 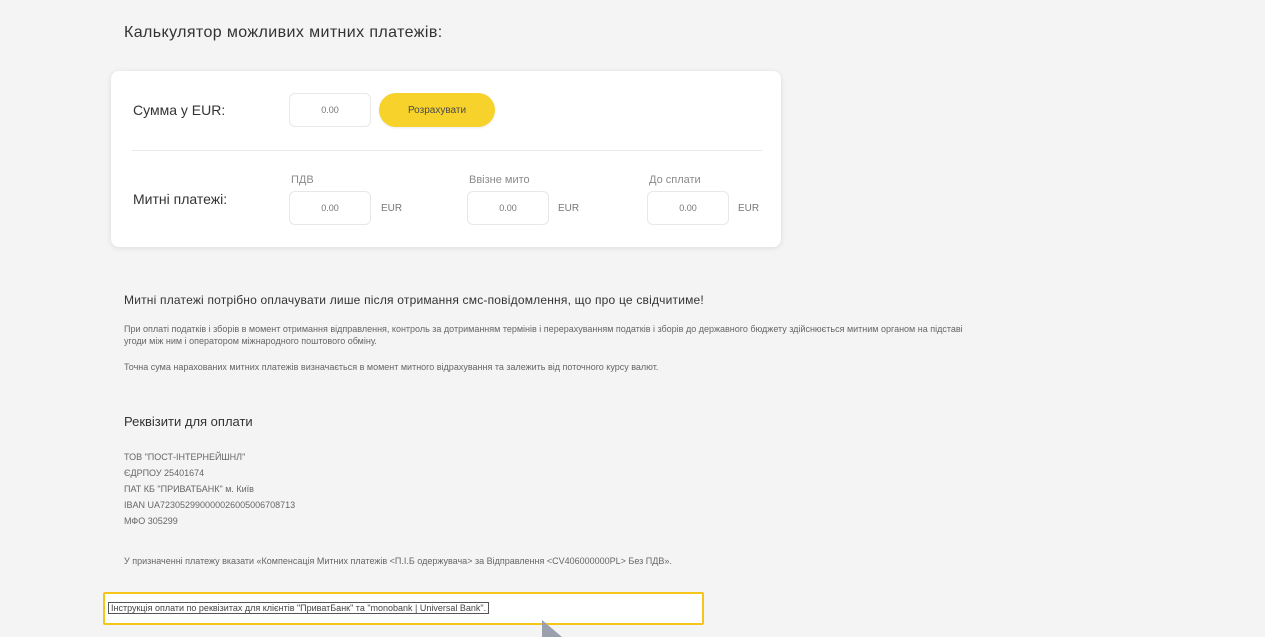 I want to click on requisite-company: ТОВ "ПОСТ-ІНТЕРНЕЙШНЛ", so click(x=185, y=457).